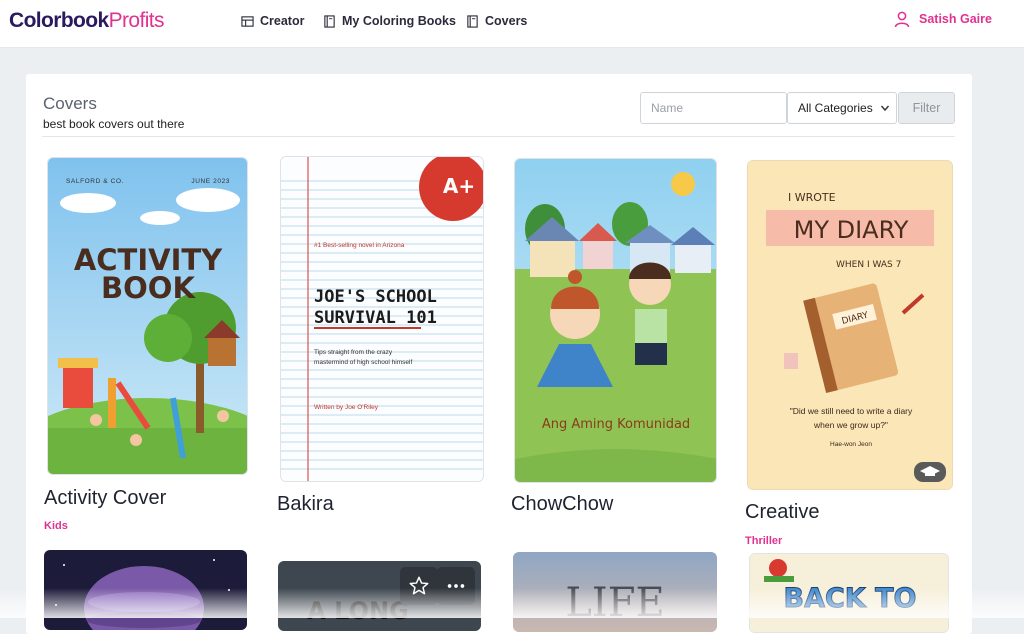 This screenshot has height=634, width=1024. I want to click on favorite-star-button, so click(419, 586).